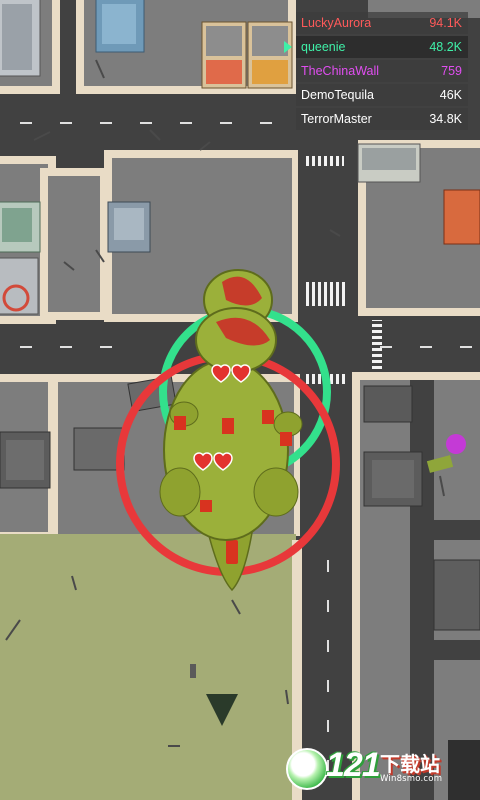 Image resolution: width=480 pixels, height=800 pixels. What do you see at coordinates (353, 765) in the screenshot?
I see `watermark-number: 121` at bounding box center [353, 765].